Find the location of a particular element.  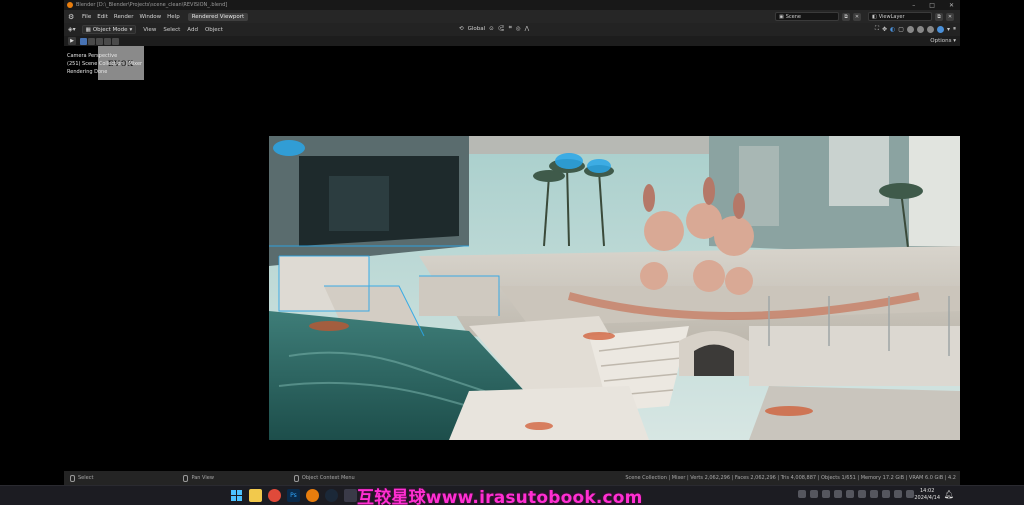

menu-object: Object is located at coordinates (214, 30).